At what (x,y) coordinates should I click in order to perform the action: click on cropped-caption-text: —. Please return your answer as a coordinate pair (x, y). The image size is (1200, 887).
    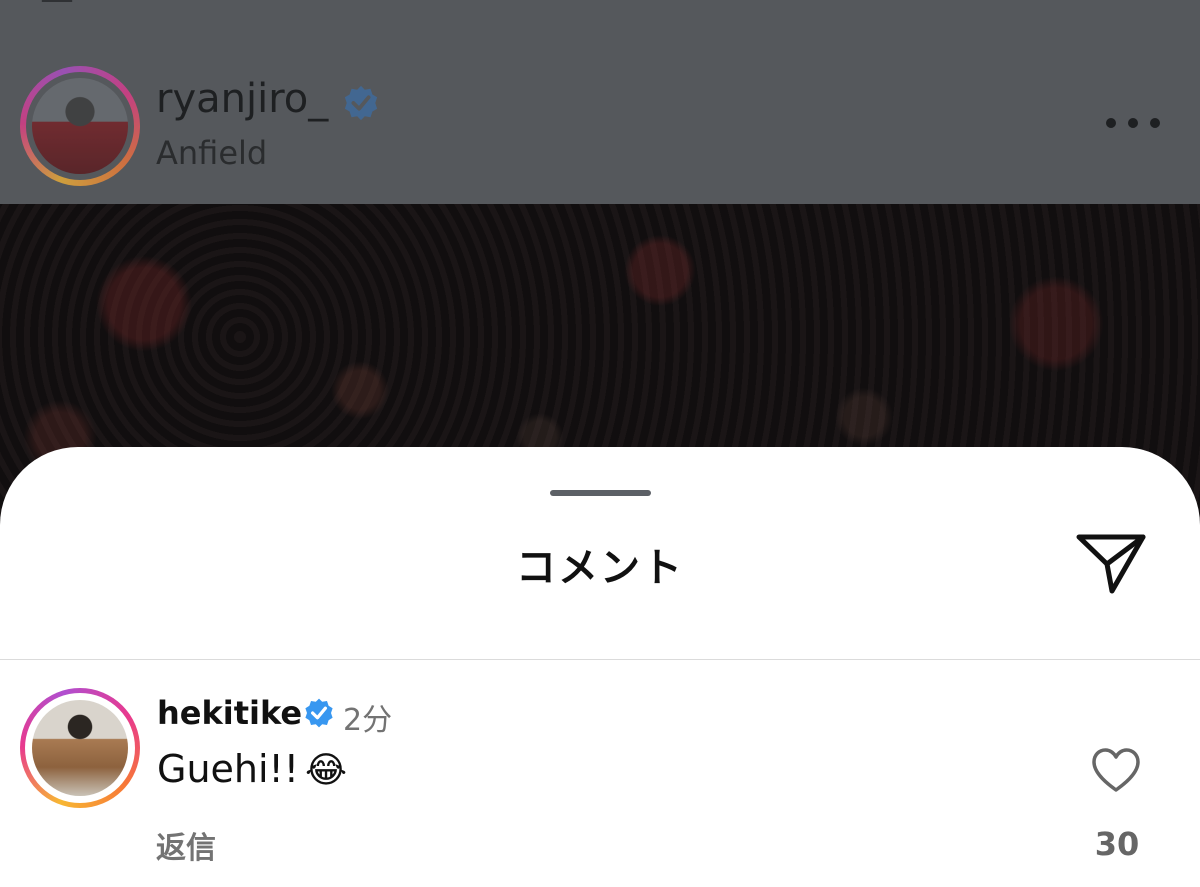
    Looking at the image, I should click on (57, 9).